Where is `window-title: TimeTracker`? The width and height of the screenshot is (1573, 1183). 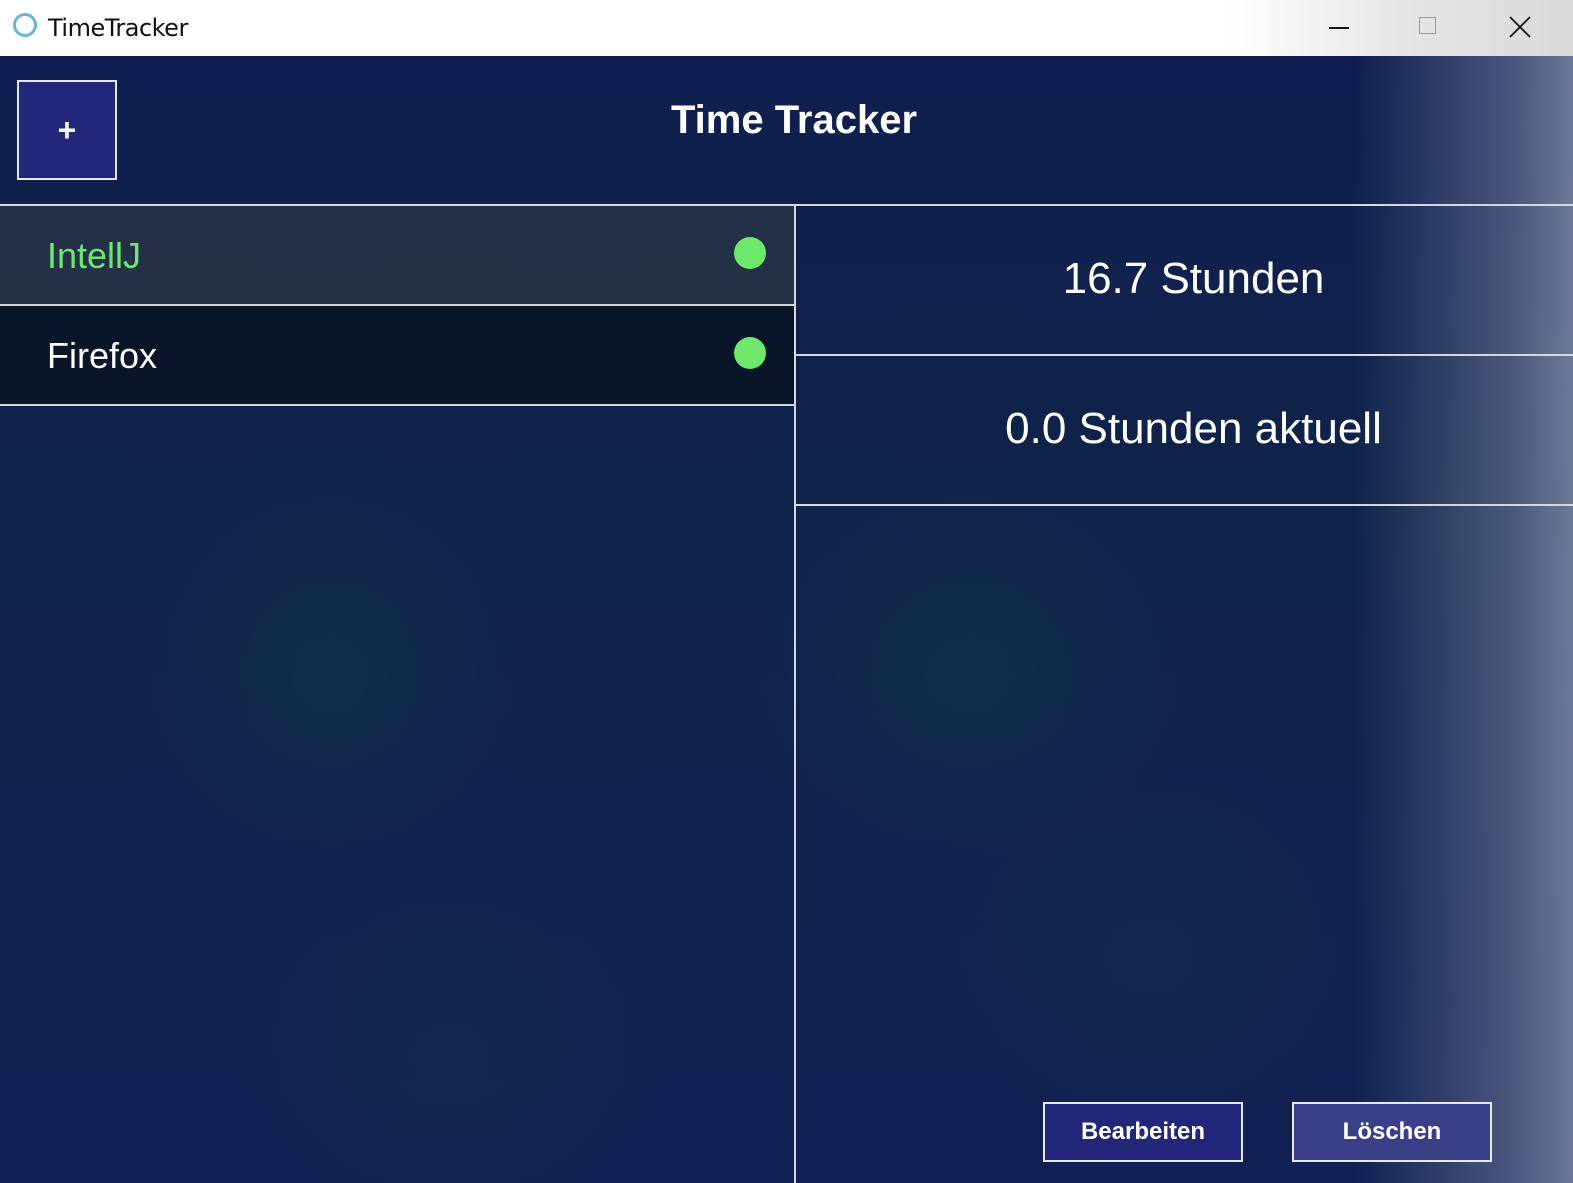 window-title: TimeTracker is located at coordinates (118, 28).